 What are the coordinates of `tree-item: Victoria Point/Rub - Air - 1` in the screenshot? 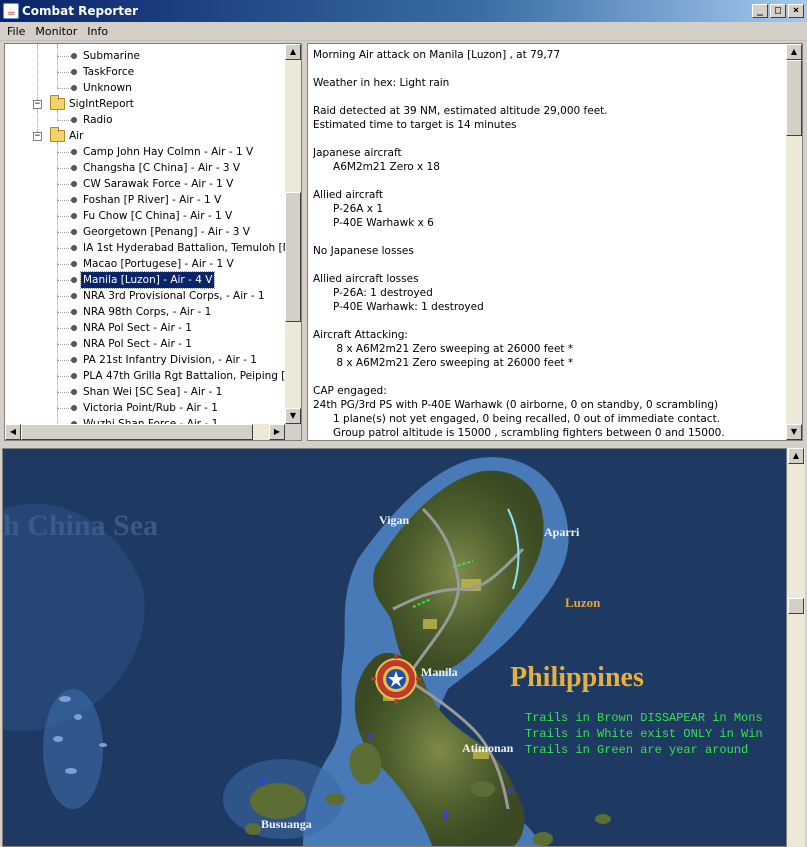 It's located at (145, 408).